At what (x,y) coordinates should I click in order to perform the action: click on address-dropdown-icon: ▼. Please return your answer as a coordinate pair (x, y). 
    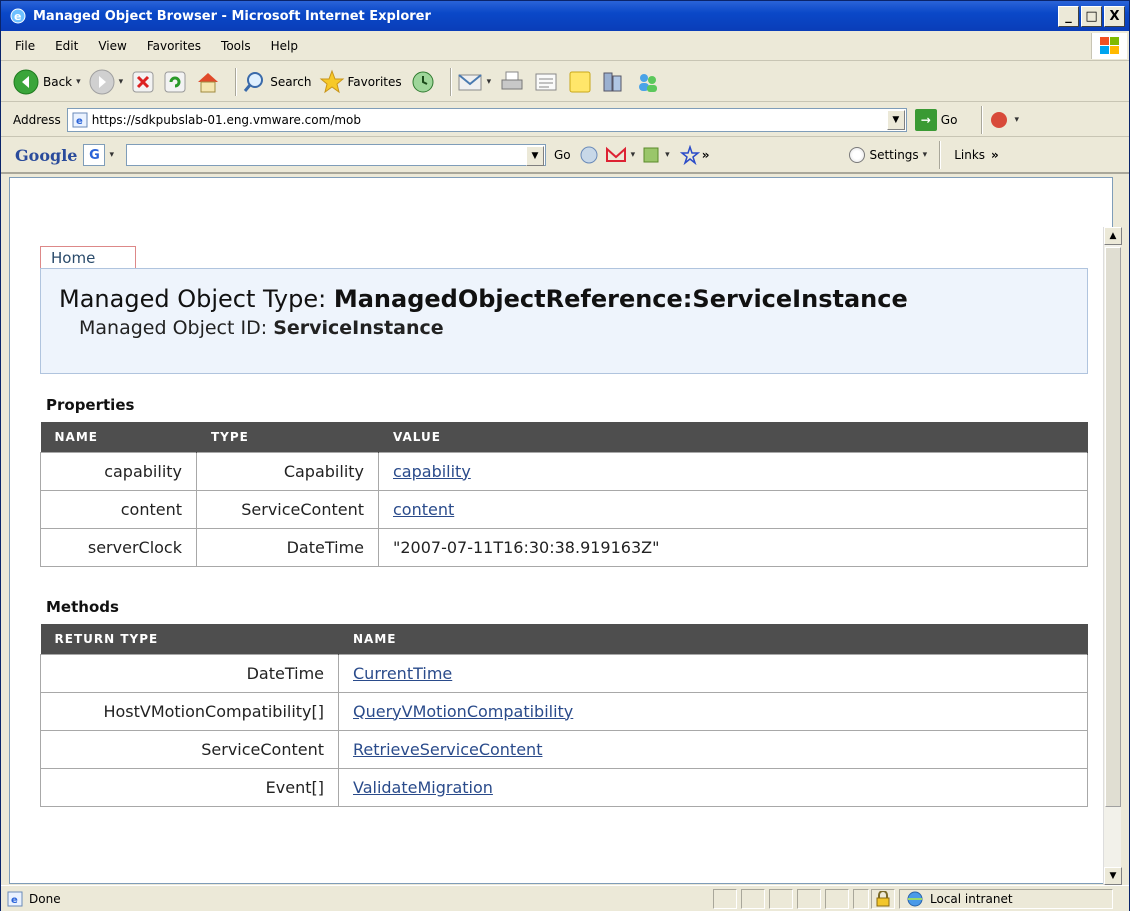
    Looking at the image, I should click on (895, 119).